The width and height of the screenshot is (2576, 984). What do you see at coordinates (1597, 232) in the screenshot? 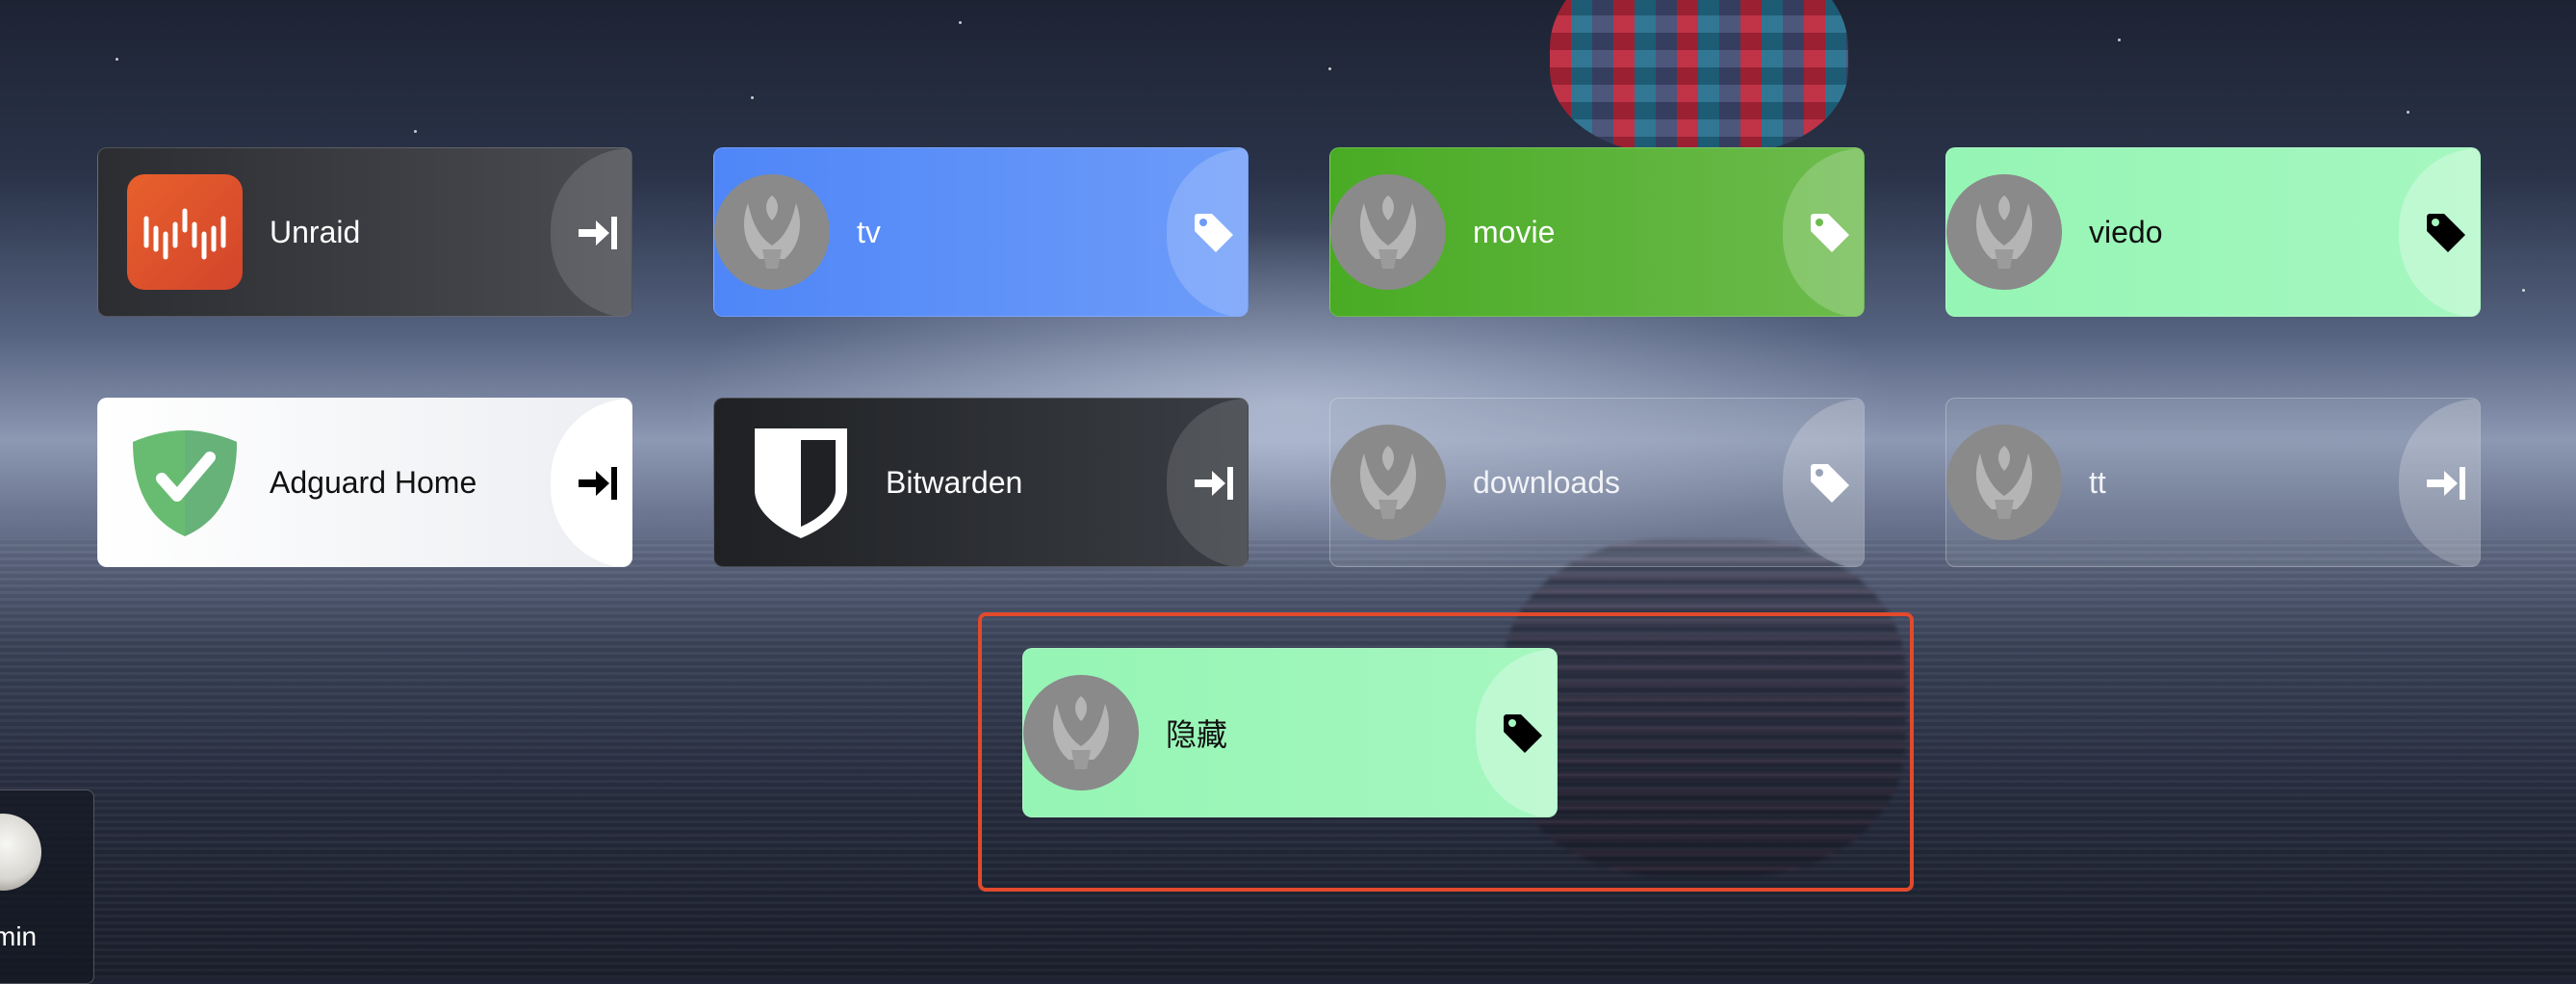
I see `app-card-movie: movie` at bounding box center [1597, 232].